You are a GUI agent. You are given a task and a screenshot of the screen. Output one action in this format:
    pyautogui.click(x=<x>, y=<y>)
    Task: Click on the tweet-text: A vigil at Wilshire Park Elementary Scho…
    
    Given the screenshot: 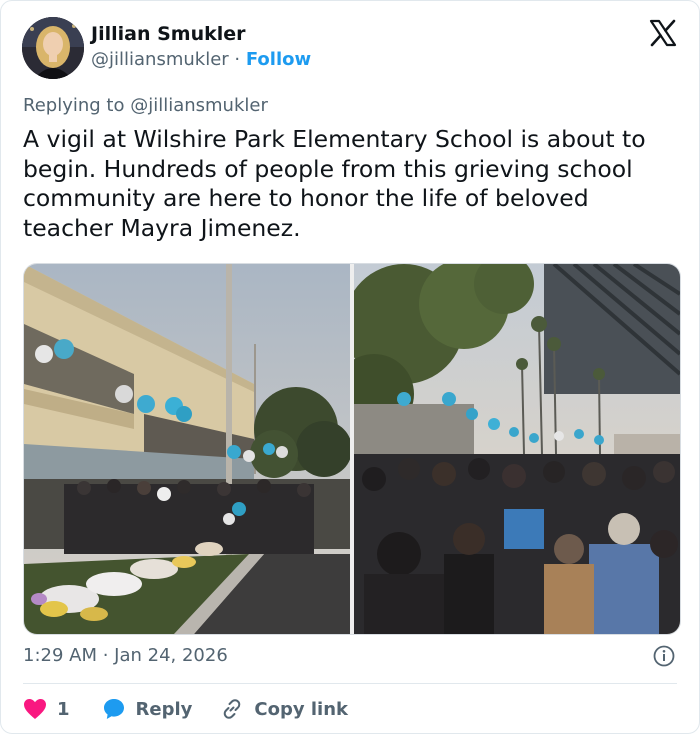 What is the action you would take?
    pyautogui.click(x=334, y=183)
    